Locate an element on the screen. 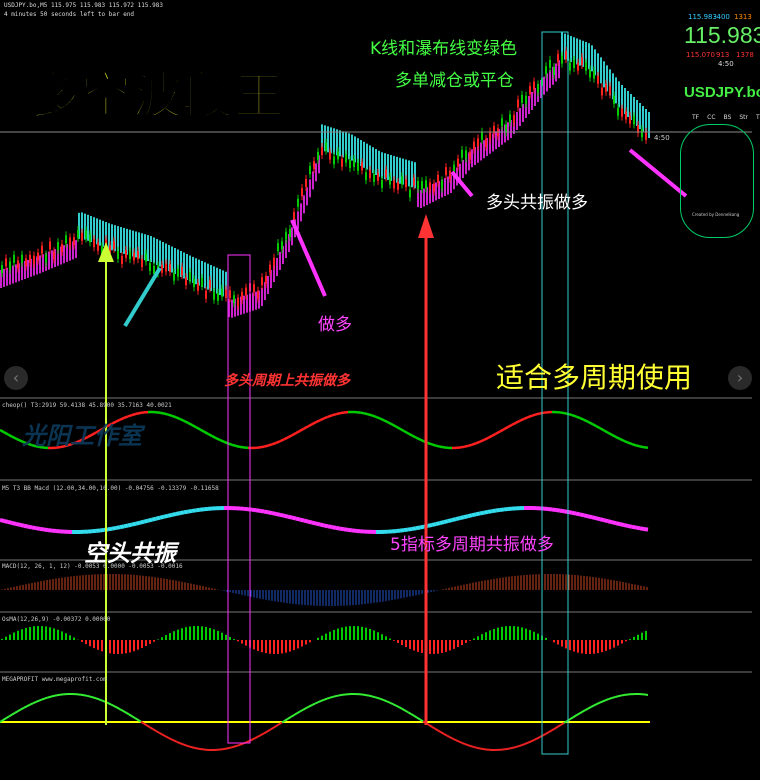 The height and width of the screenshot is (780, 760). dashboard-tab-cc: CC is located at coordinates (711, 117).